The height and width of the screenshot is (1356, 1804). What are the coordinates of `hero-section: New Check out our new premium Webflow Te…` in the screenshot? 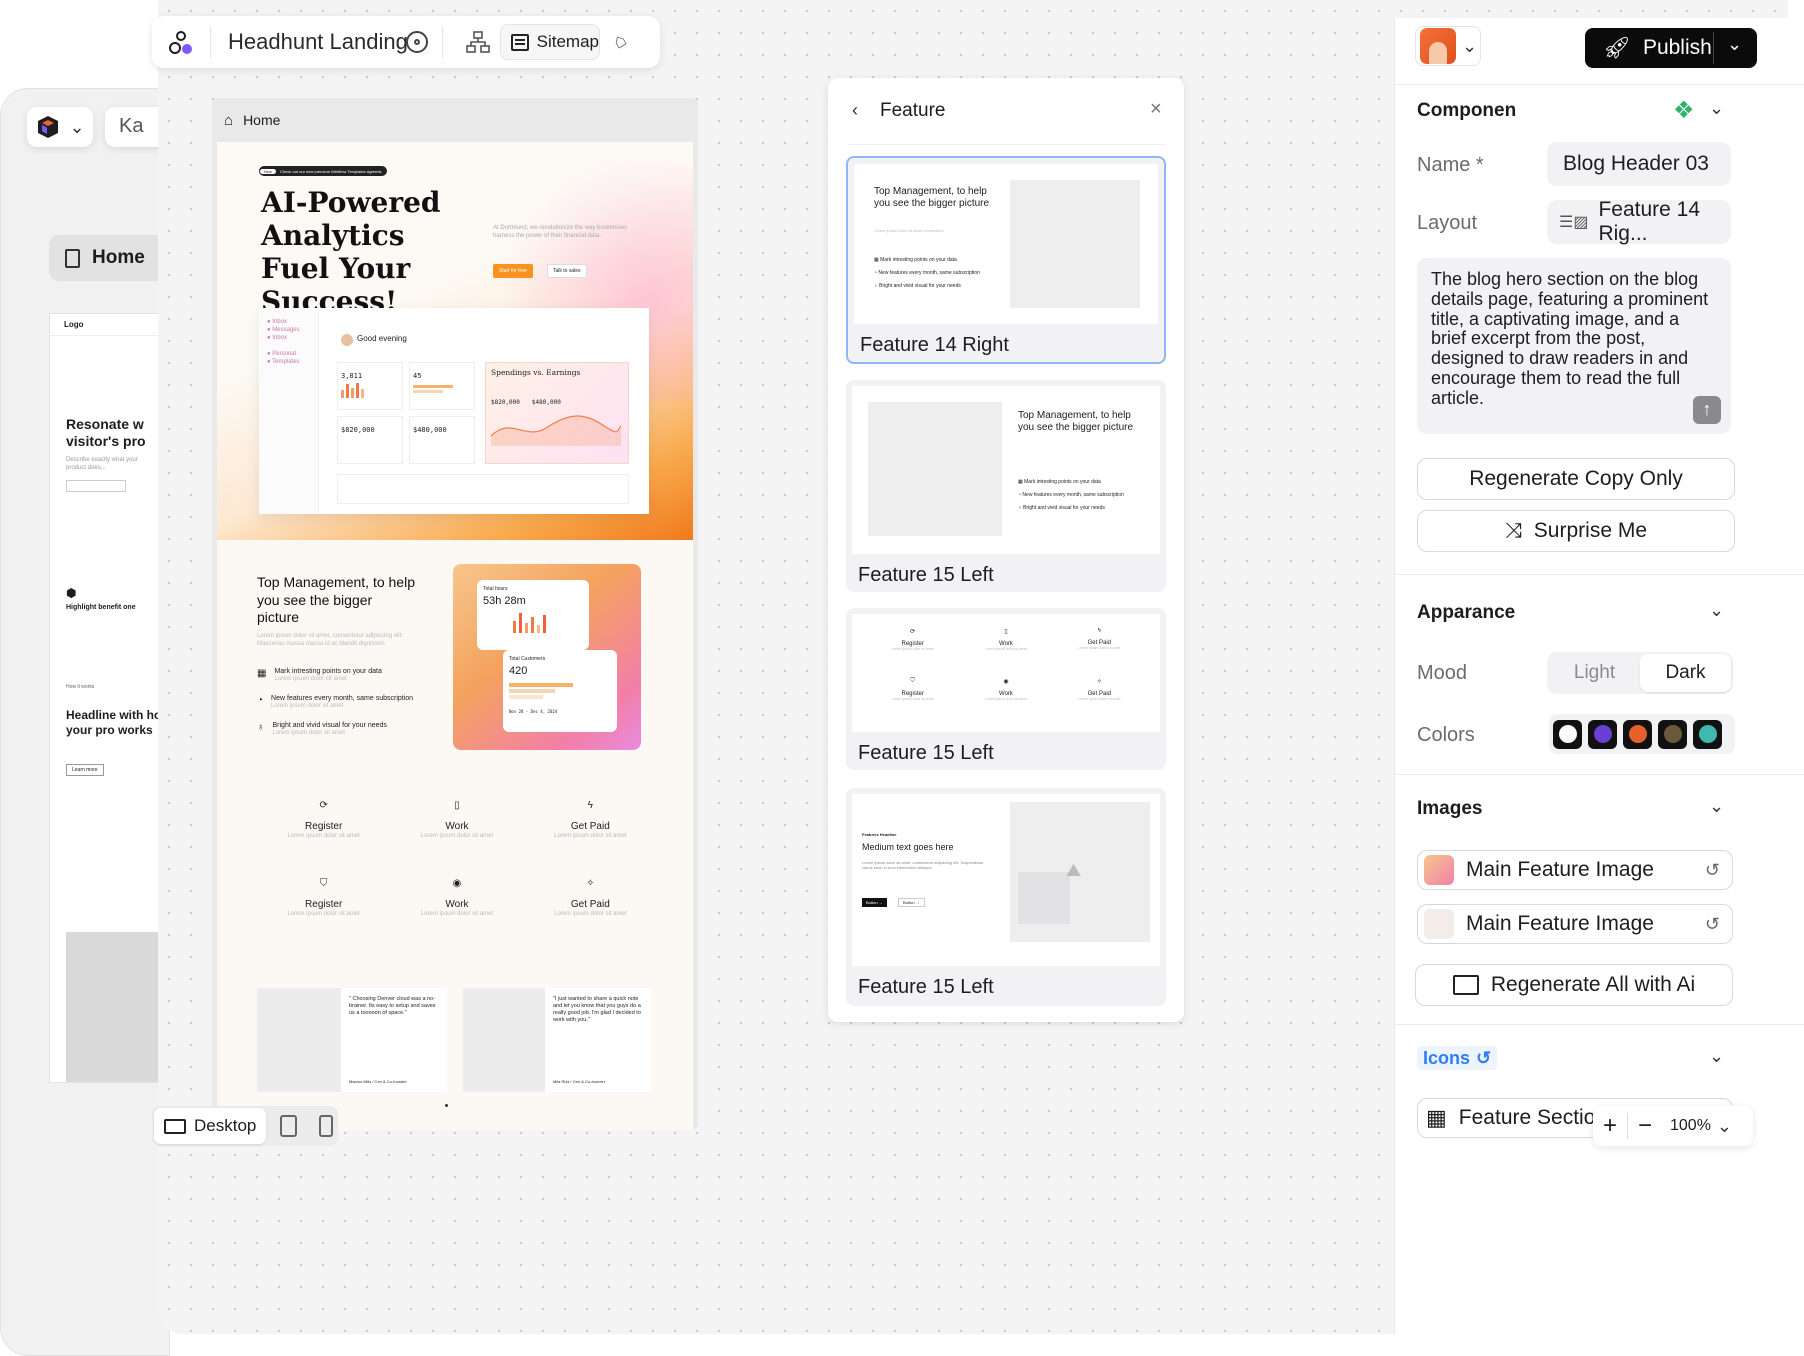 It's located at (455, 341).